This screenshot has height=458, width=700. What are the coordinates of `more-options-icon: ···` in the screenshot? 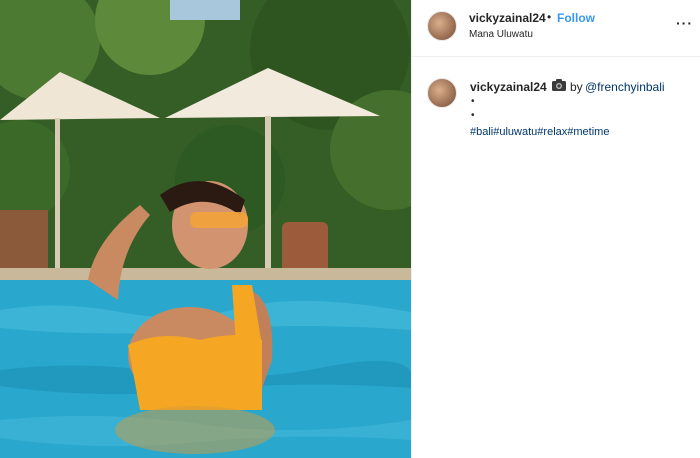 It's located at (684, 23).